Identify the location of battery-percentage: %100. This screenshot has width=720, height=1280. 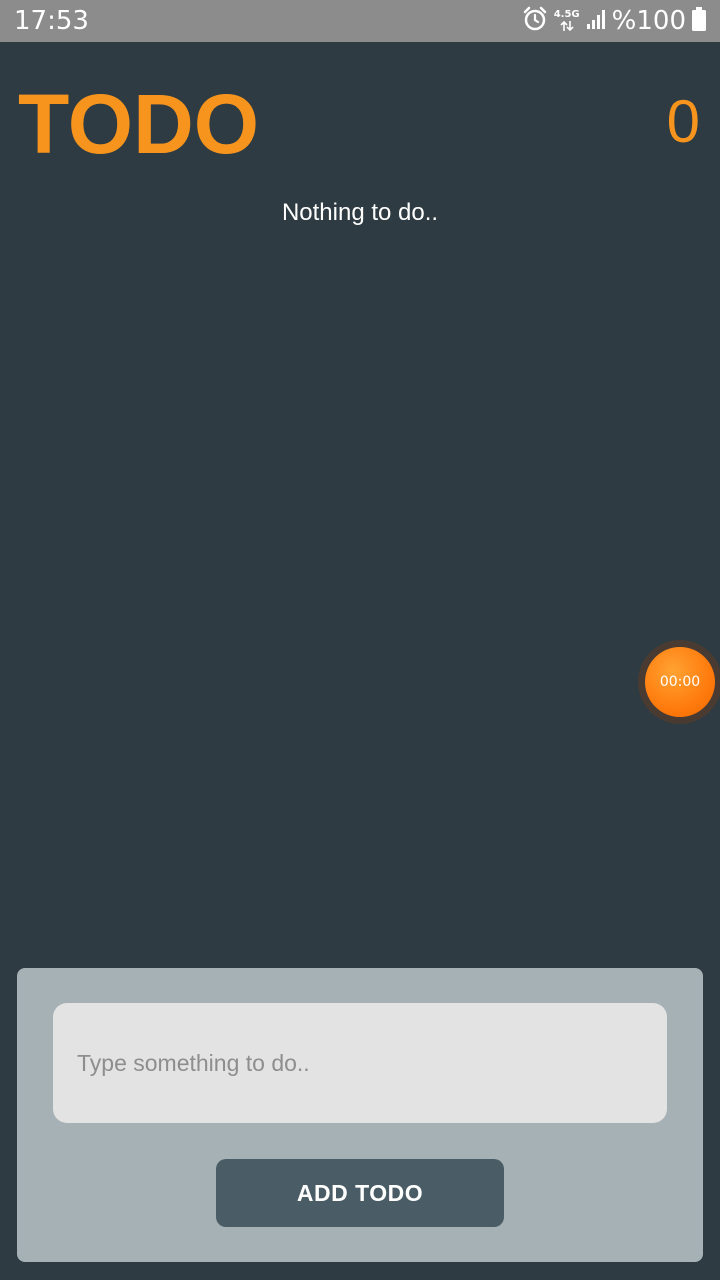
(648, 21).